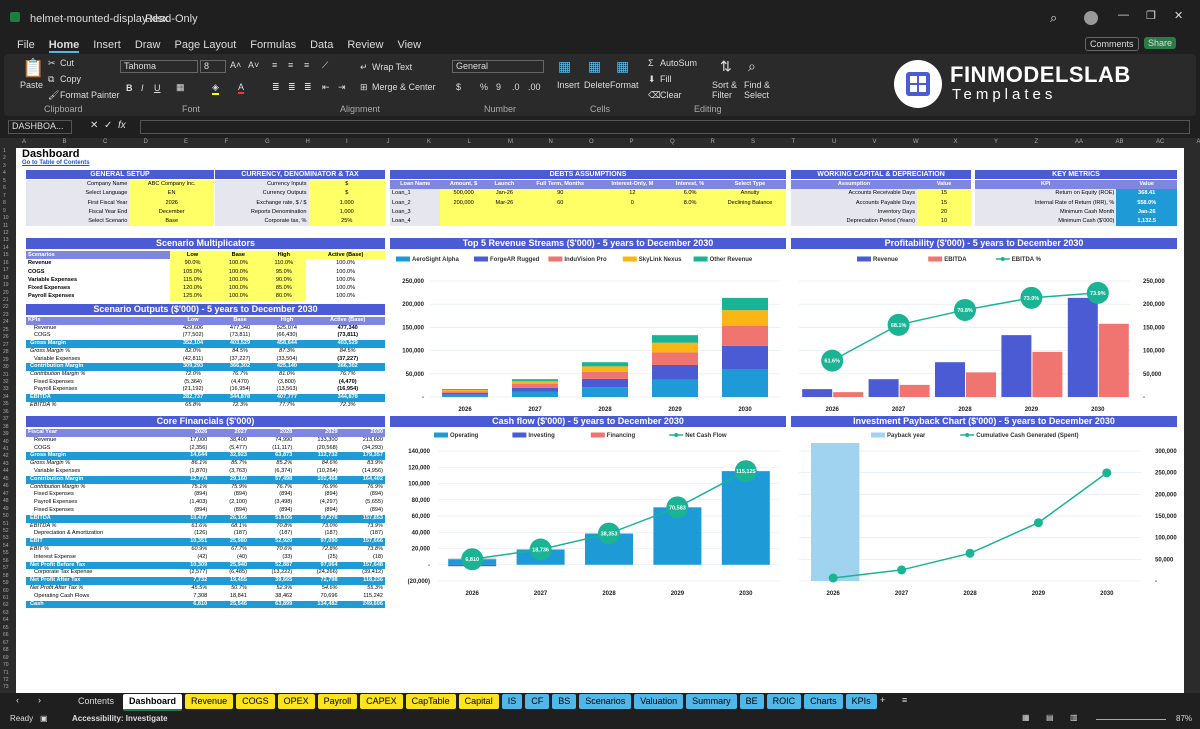 This screenshot has width=1200, height=729. What do you see at coordinates (678, 63) in the screenshot?
I see `autosum-button: AutoSum` at bounding box center [678, 63].